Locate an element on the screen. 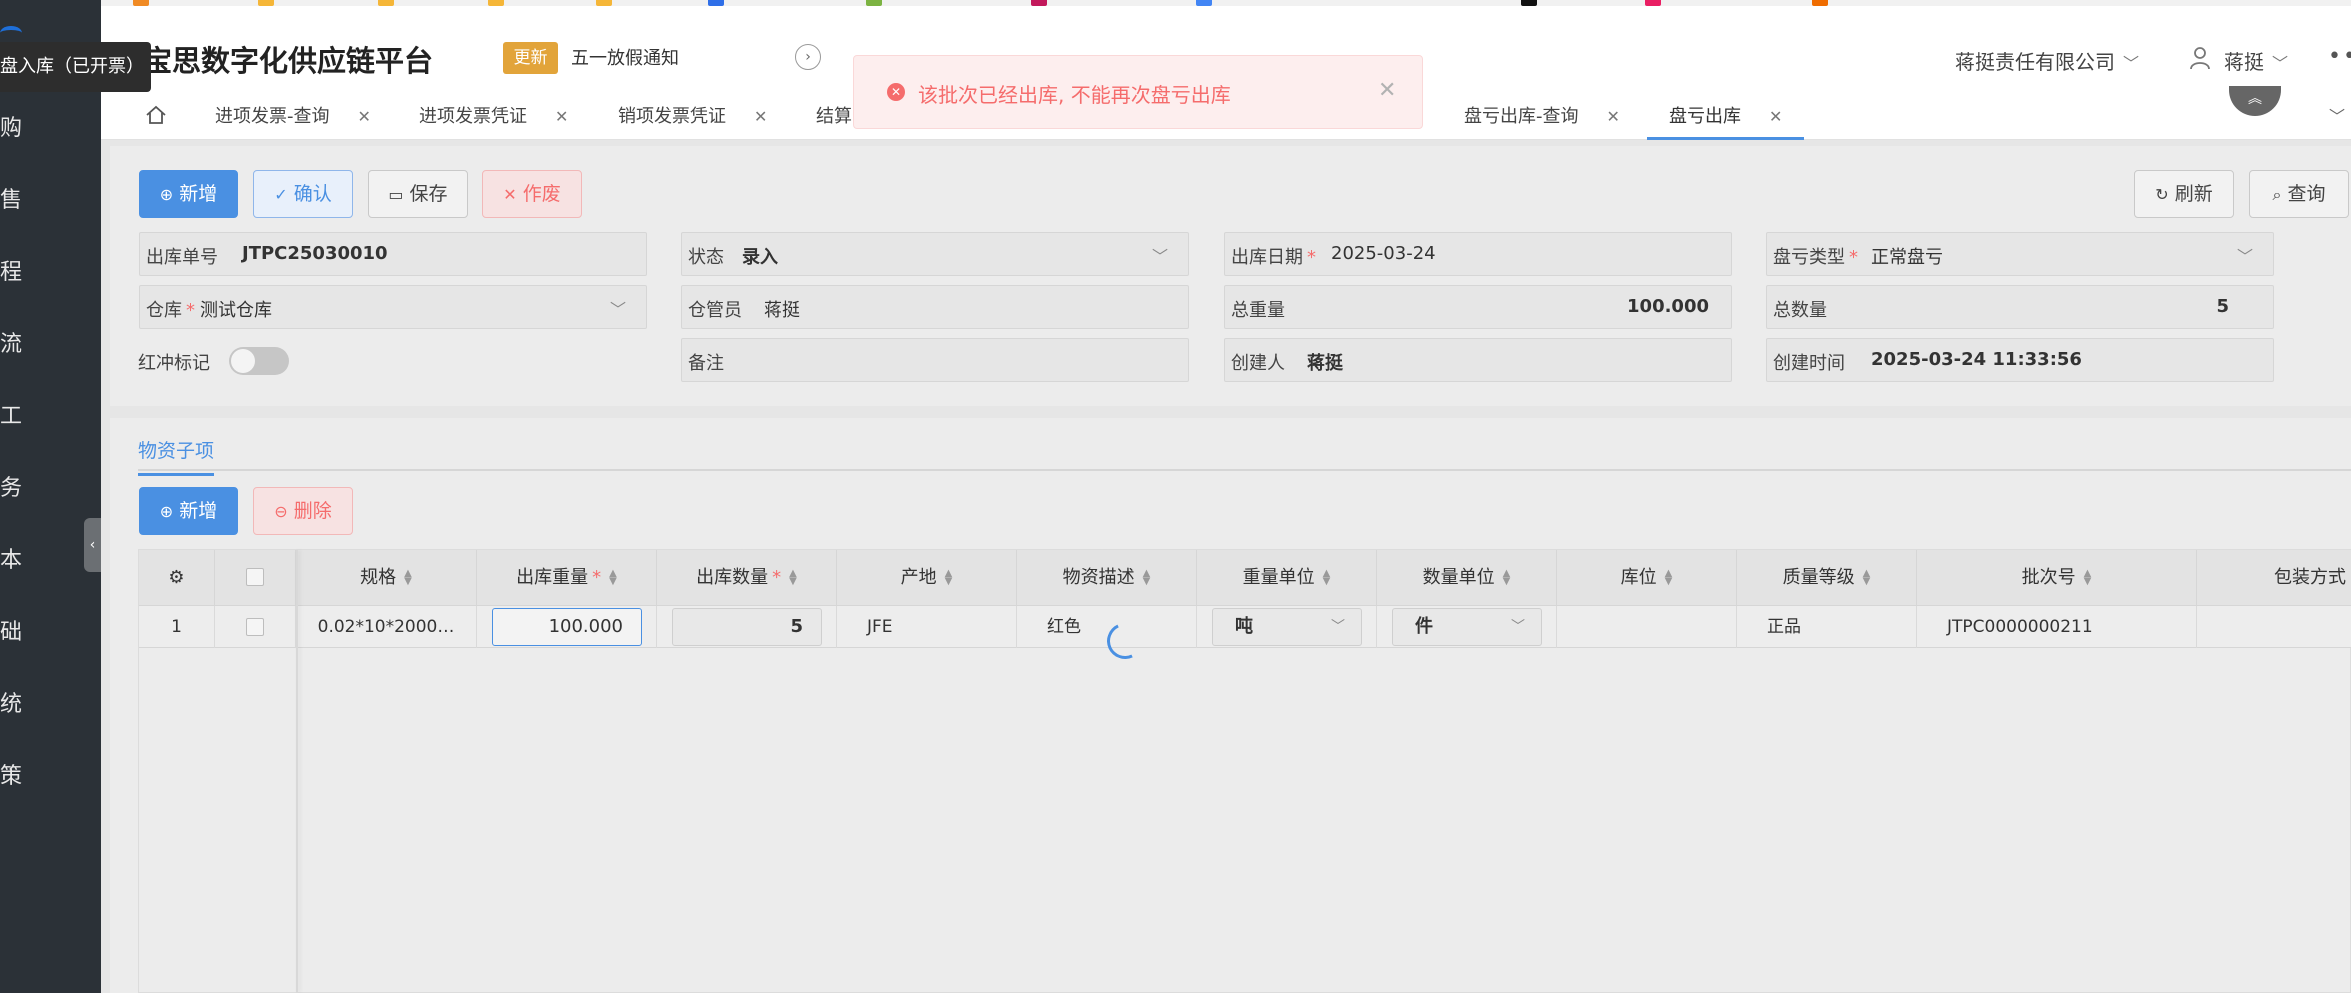 This screenshot has height=993, width=2351. cell-location is located at coordinates (1647, 627).